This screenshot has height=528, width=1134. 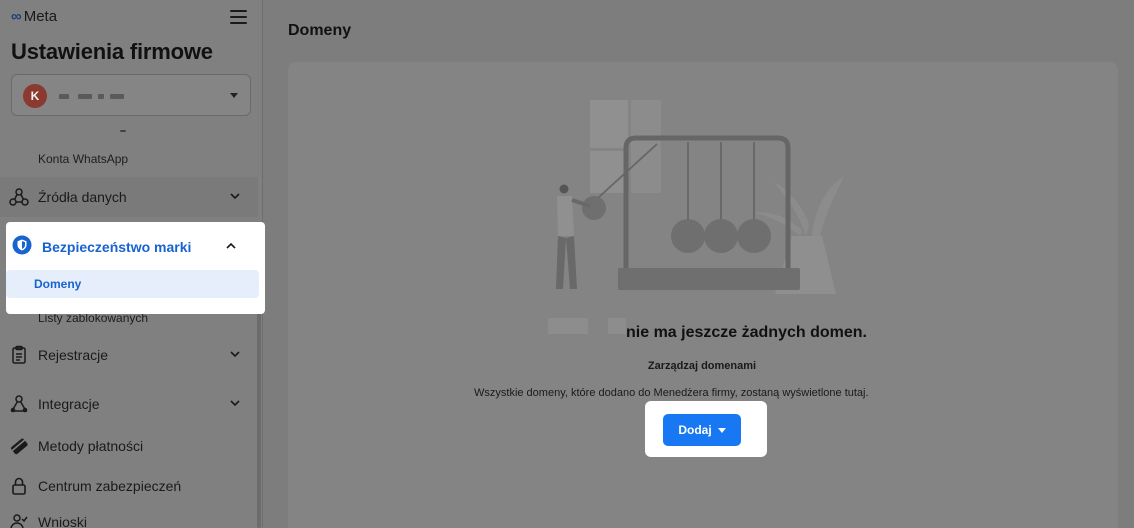 What do you see at coordinates (19, 486) in the screenshot?
I see `lock-icon` at bounding box center [19, 486].